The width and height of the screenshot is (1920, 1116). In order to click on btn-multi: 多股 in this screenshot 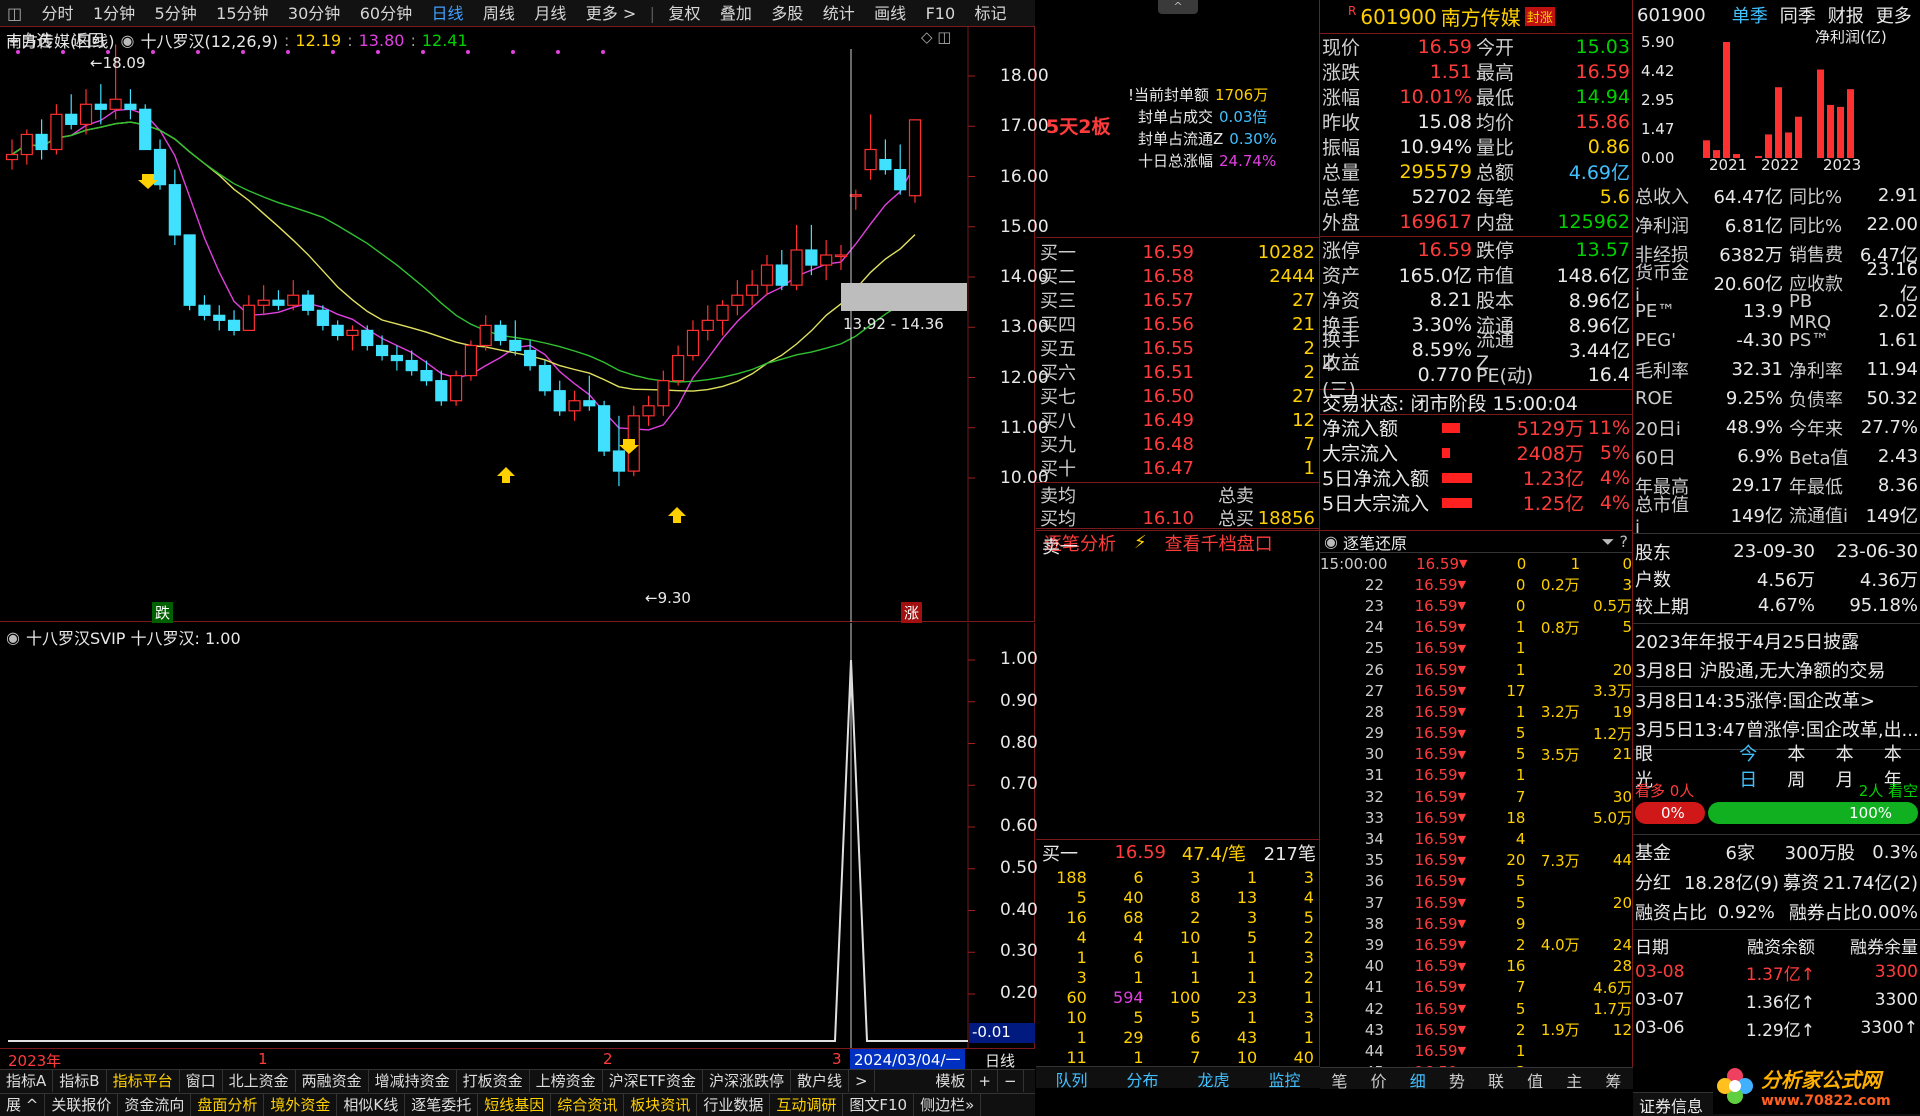, I will do `click(787, 13)`.